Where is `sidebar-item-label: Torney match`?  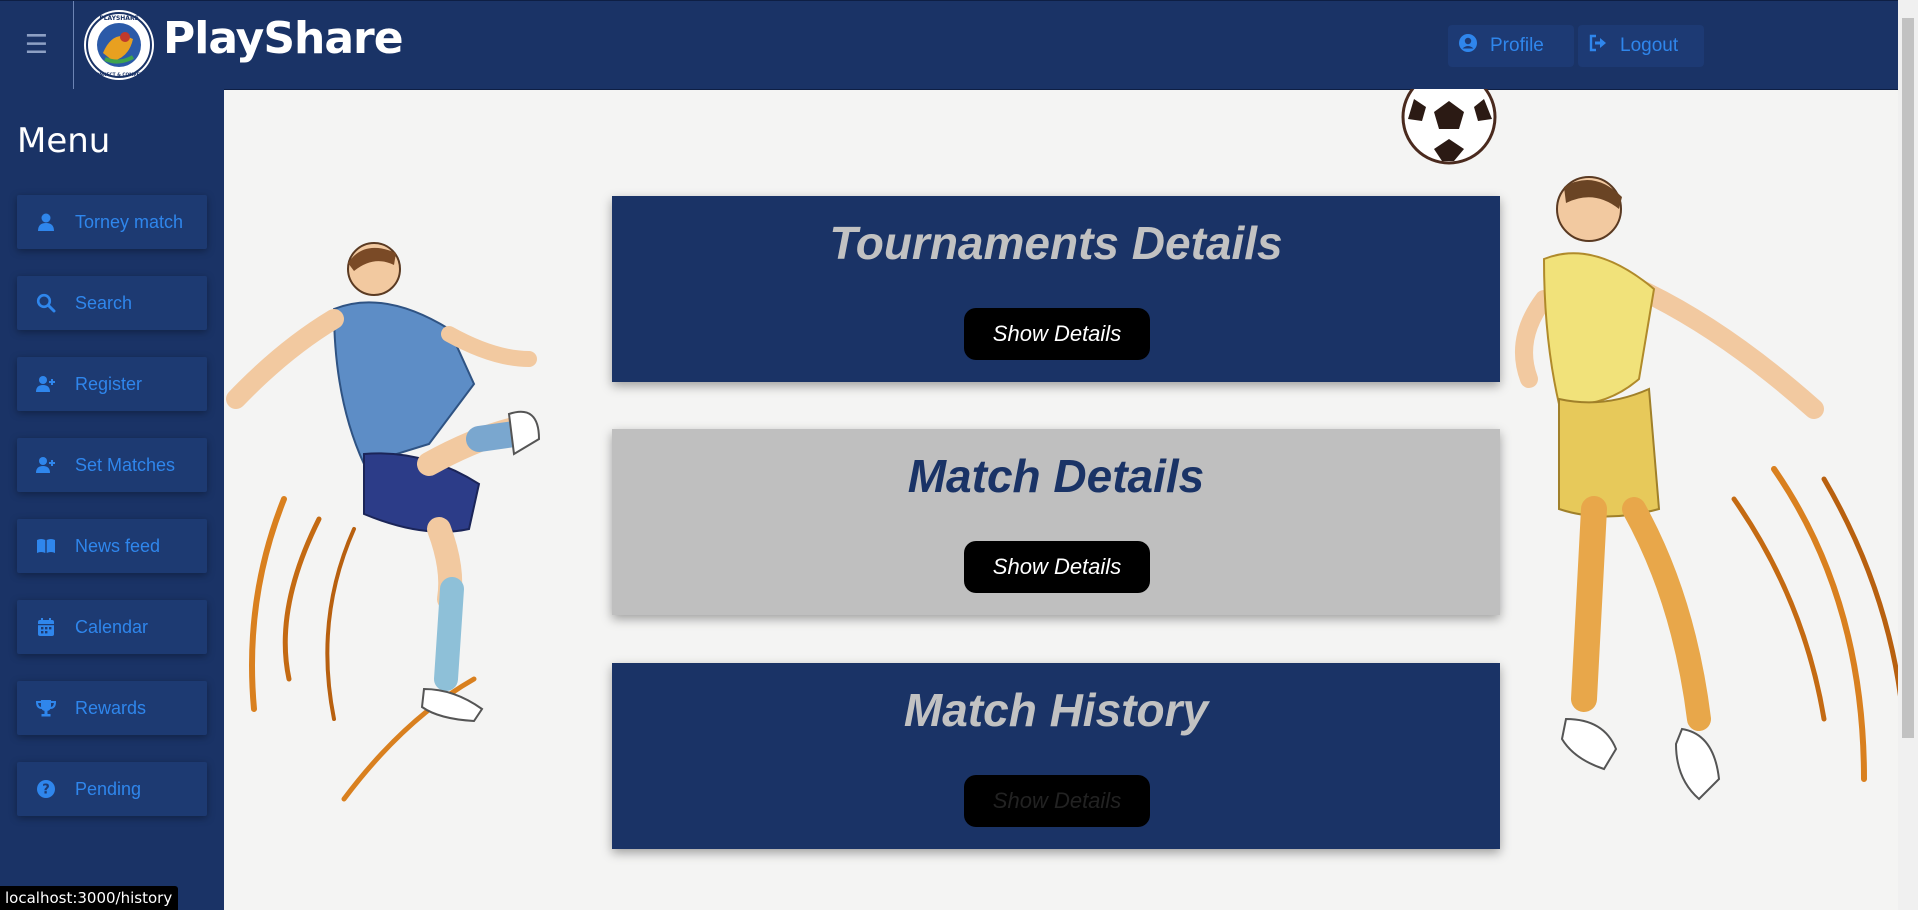 sidebar-item-label: Torney match is located at coordinates (129, 221).